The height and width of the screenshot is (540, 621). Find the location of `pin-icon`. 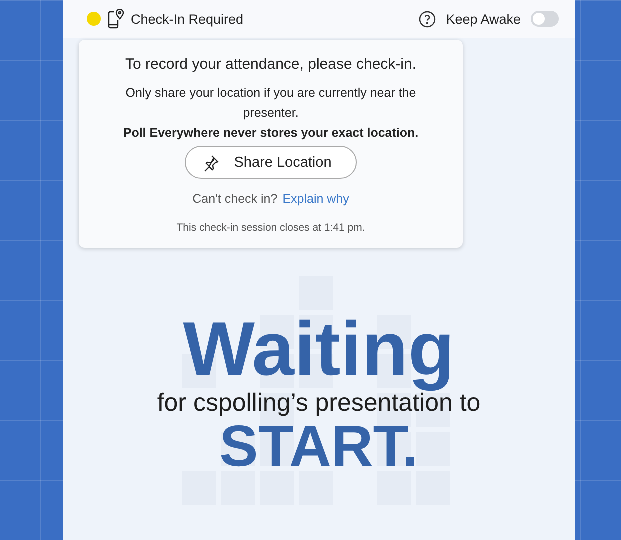

pin-icon is located at coordinates (211, 163).